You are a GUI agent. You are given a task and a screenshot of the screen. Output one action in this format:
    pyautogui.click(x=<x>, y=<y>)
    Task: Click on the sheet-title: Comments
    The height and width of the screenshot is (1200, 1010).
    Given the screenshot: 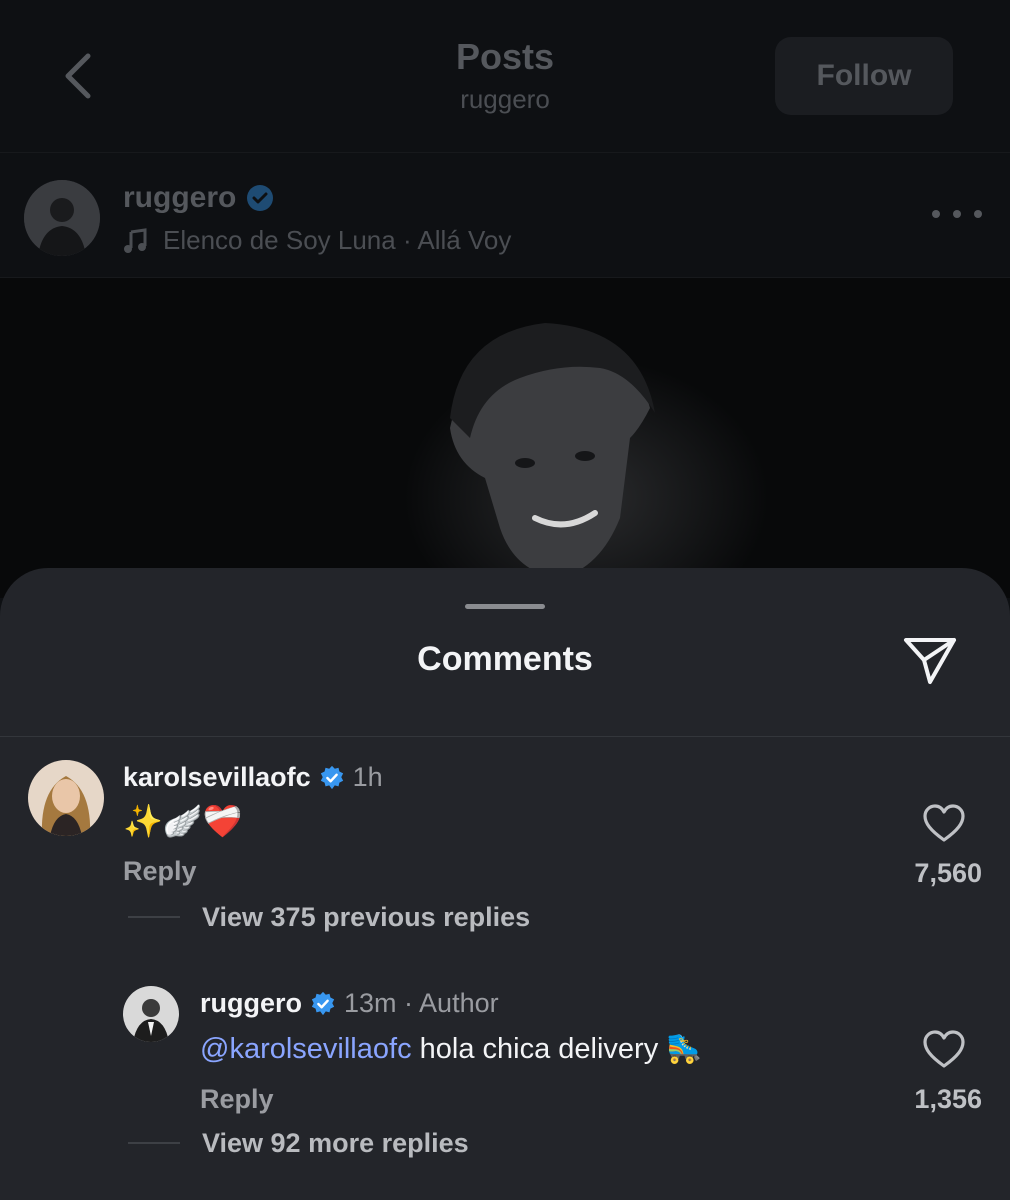 What is the action you would take?
    pyautogui.click(x=505, y=659)
    